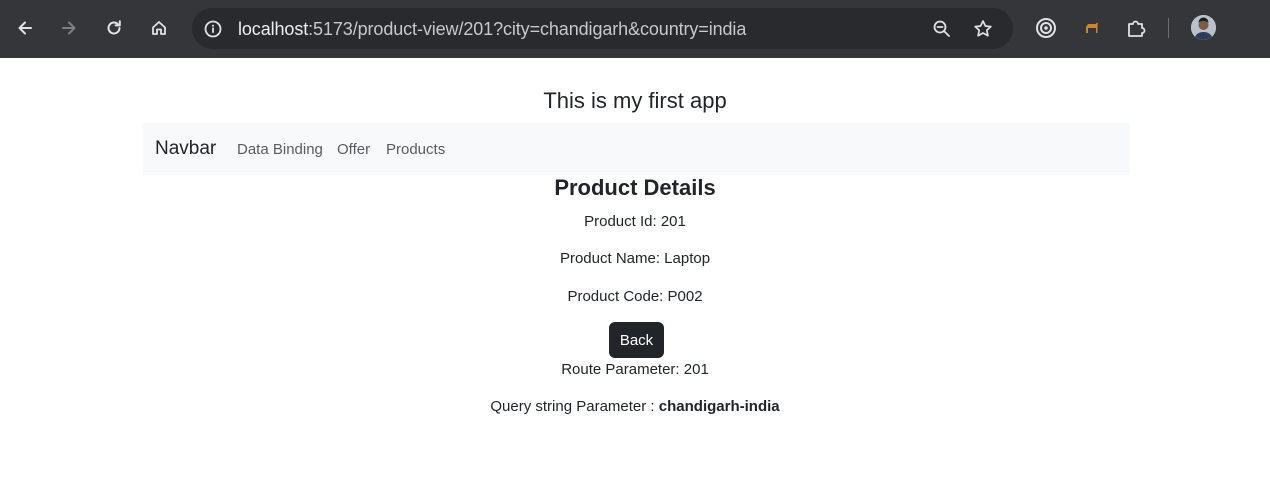 Image resolution: width=1270 pixels, height=485 pixels. Describe the element at coordinates (280, 149) in the screenshot. I see `nav-link-data-binding: Data Binding` at that location.